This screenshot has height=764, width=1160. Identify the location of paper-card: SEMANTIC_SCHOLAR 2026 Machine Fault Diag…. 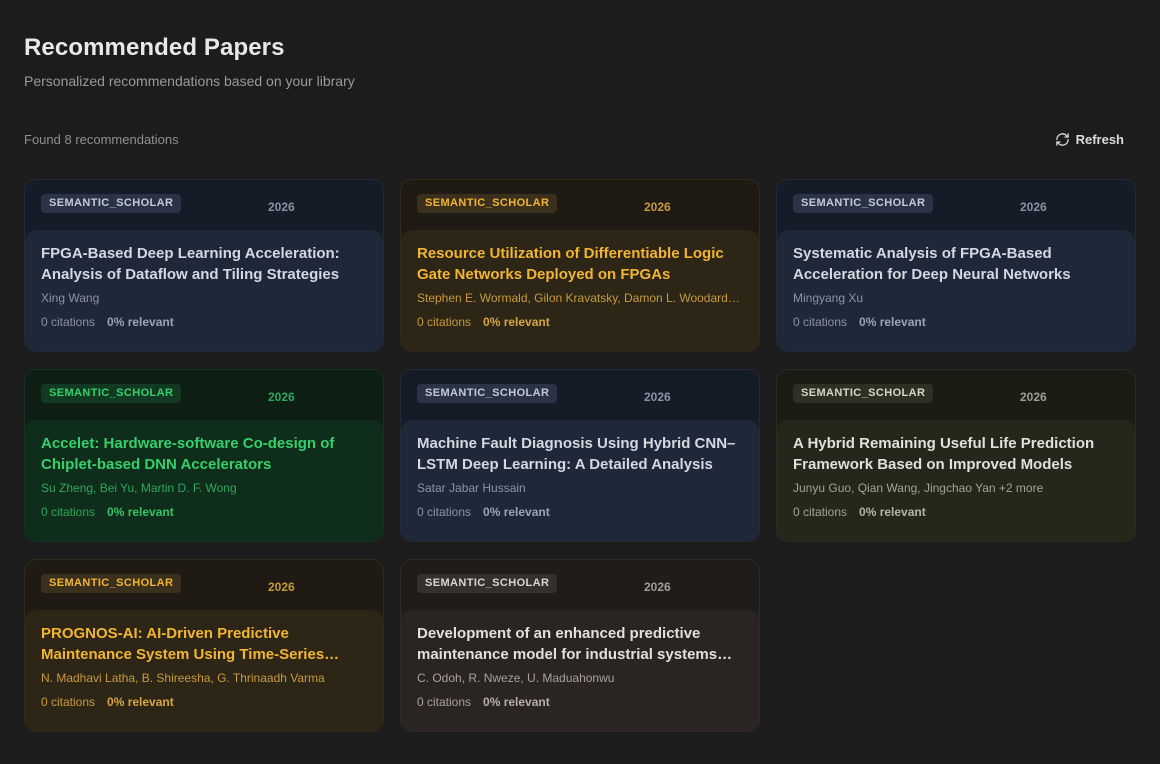
(580, 455).